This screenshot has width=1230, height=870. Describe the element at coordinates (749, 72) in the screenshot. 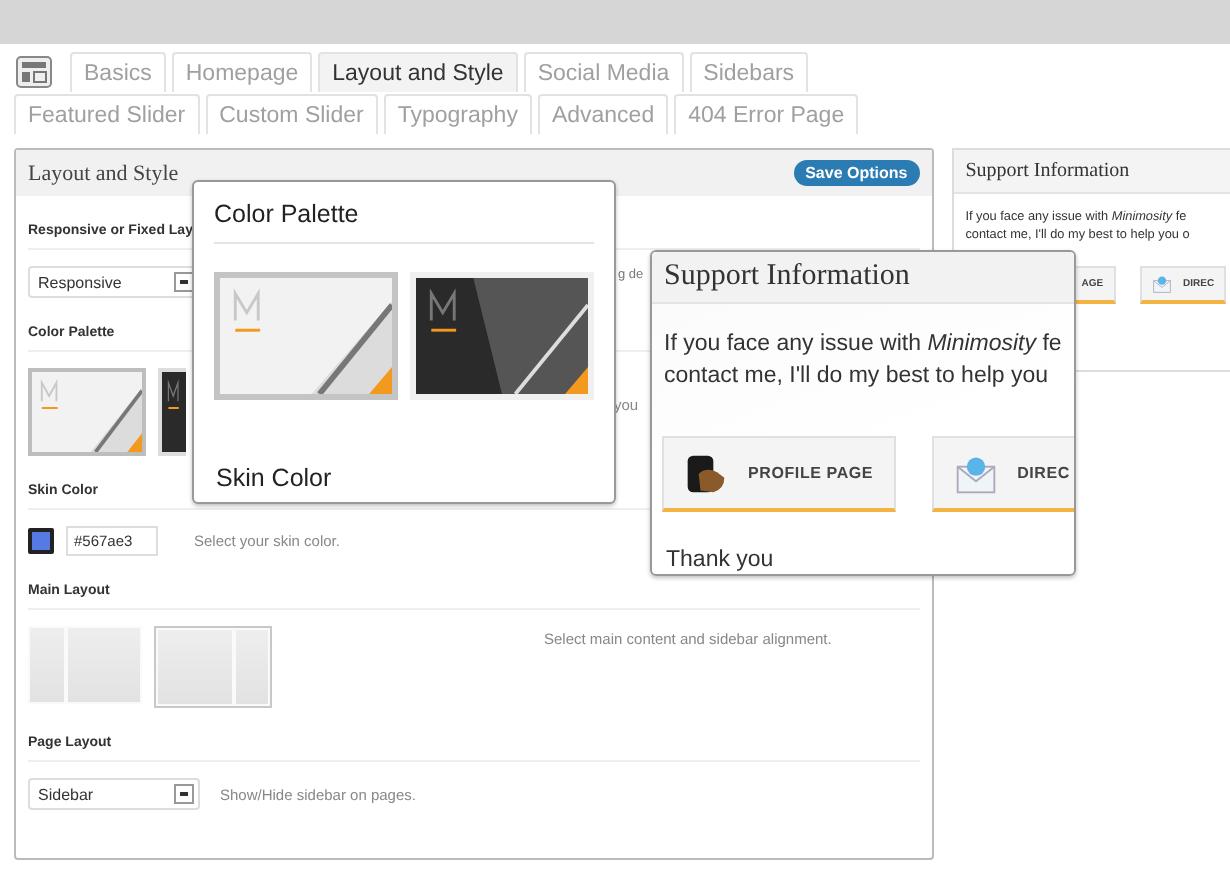

I see `tab: Sidebars` at that location.